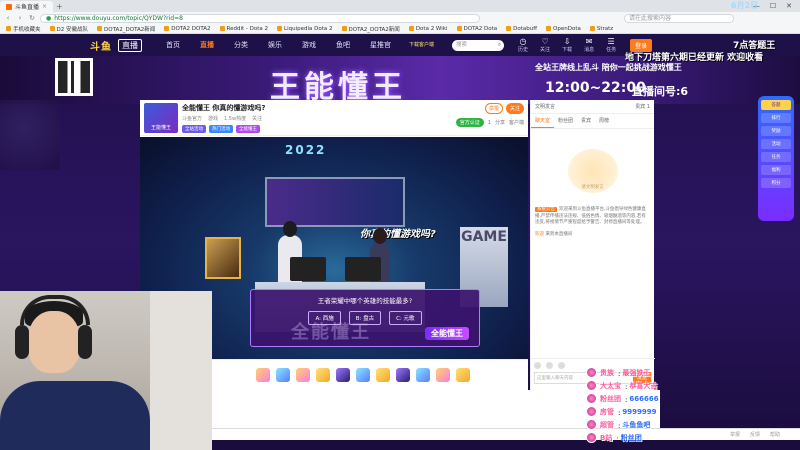 The height and width of the screenshot is (450, 800). What do you see at coordinates (405, 318) in the screenshot?
I see `quiz-option-c: C: 元歌` at bounding box center [405, 318].